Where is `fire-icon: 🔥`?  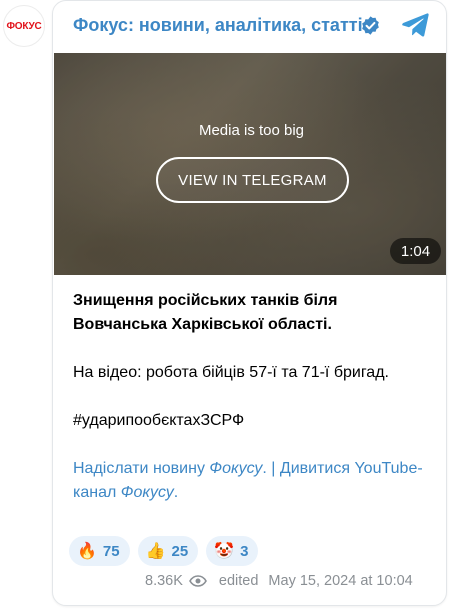 fire-icon: 🔥 is located at coordinates (87, 550).